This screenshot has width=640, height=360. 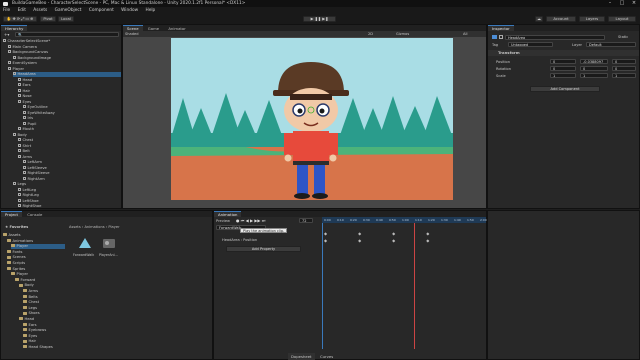 I want to click on transform-tools: ✋ ✥ ⟳ ⤢ ▭ ⊕, so click(x=20, y=19).